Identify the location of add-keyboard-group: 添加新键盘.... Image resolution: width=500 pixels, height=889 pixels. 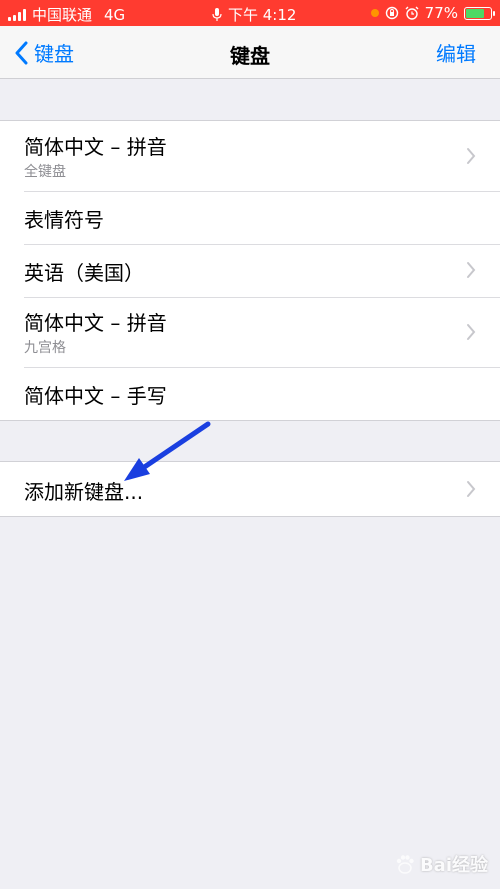
(250, 489).